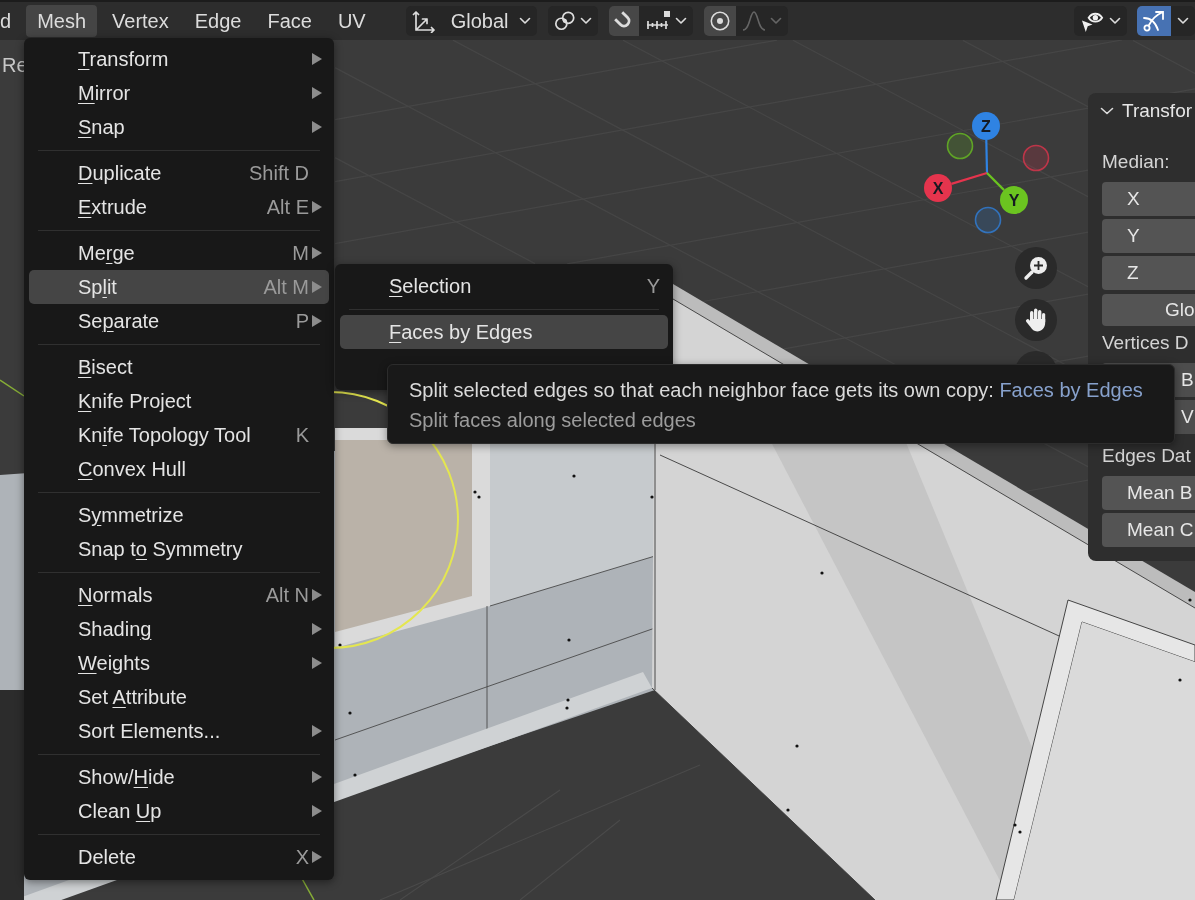 The height and width of the screenshot is (900, 1195). Describe the element at coordinates (179, 321) in the screenshot. I see `menu-item: Separate P` at that location.